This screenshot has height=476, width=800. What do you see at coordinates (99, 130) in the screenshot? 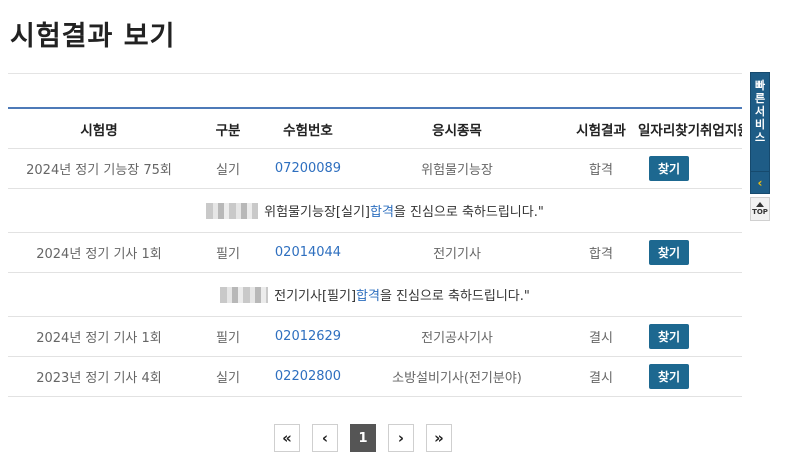
I see `header-exam-name: 시험명` at bounding box center [99, 130].